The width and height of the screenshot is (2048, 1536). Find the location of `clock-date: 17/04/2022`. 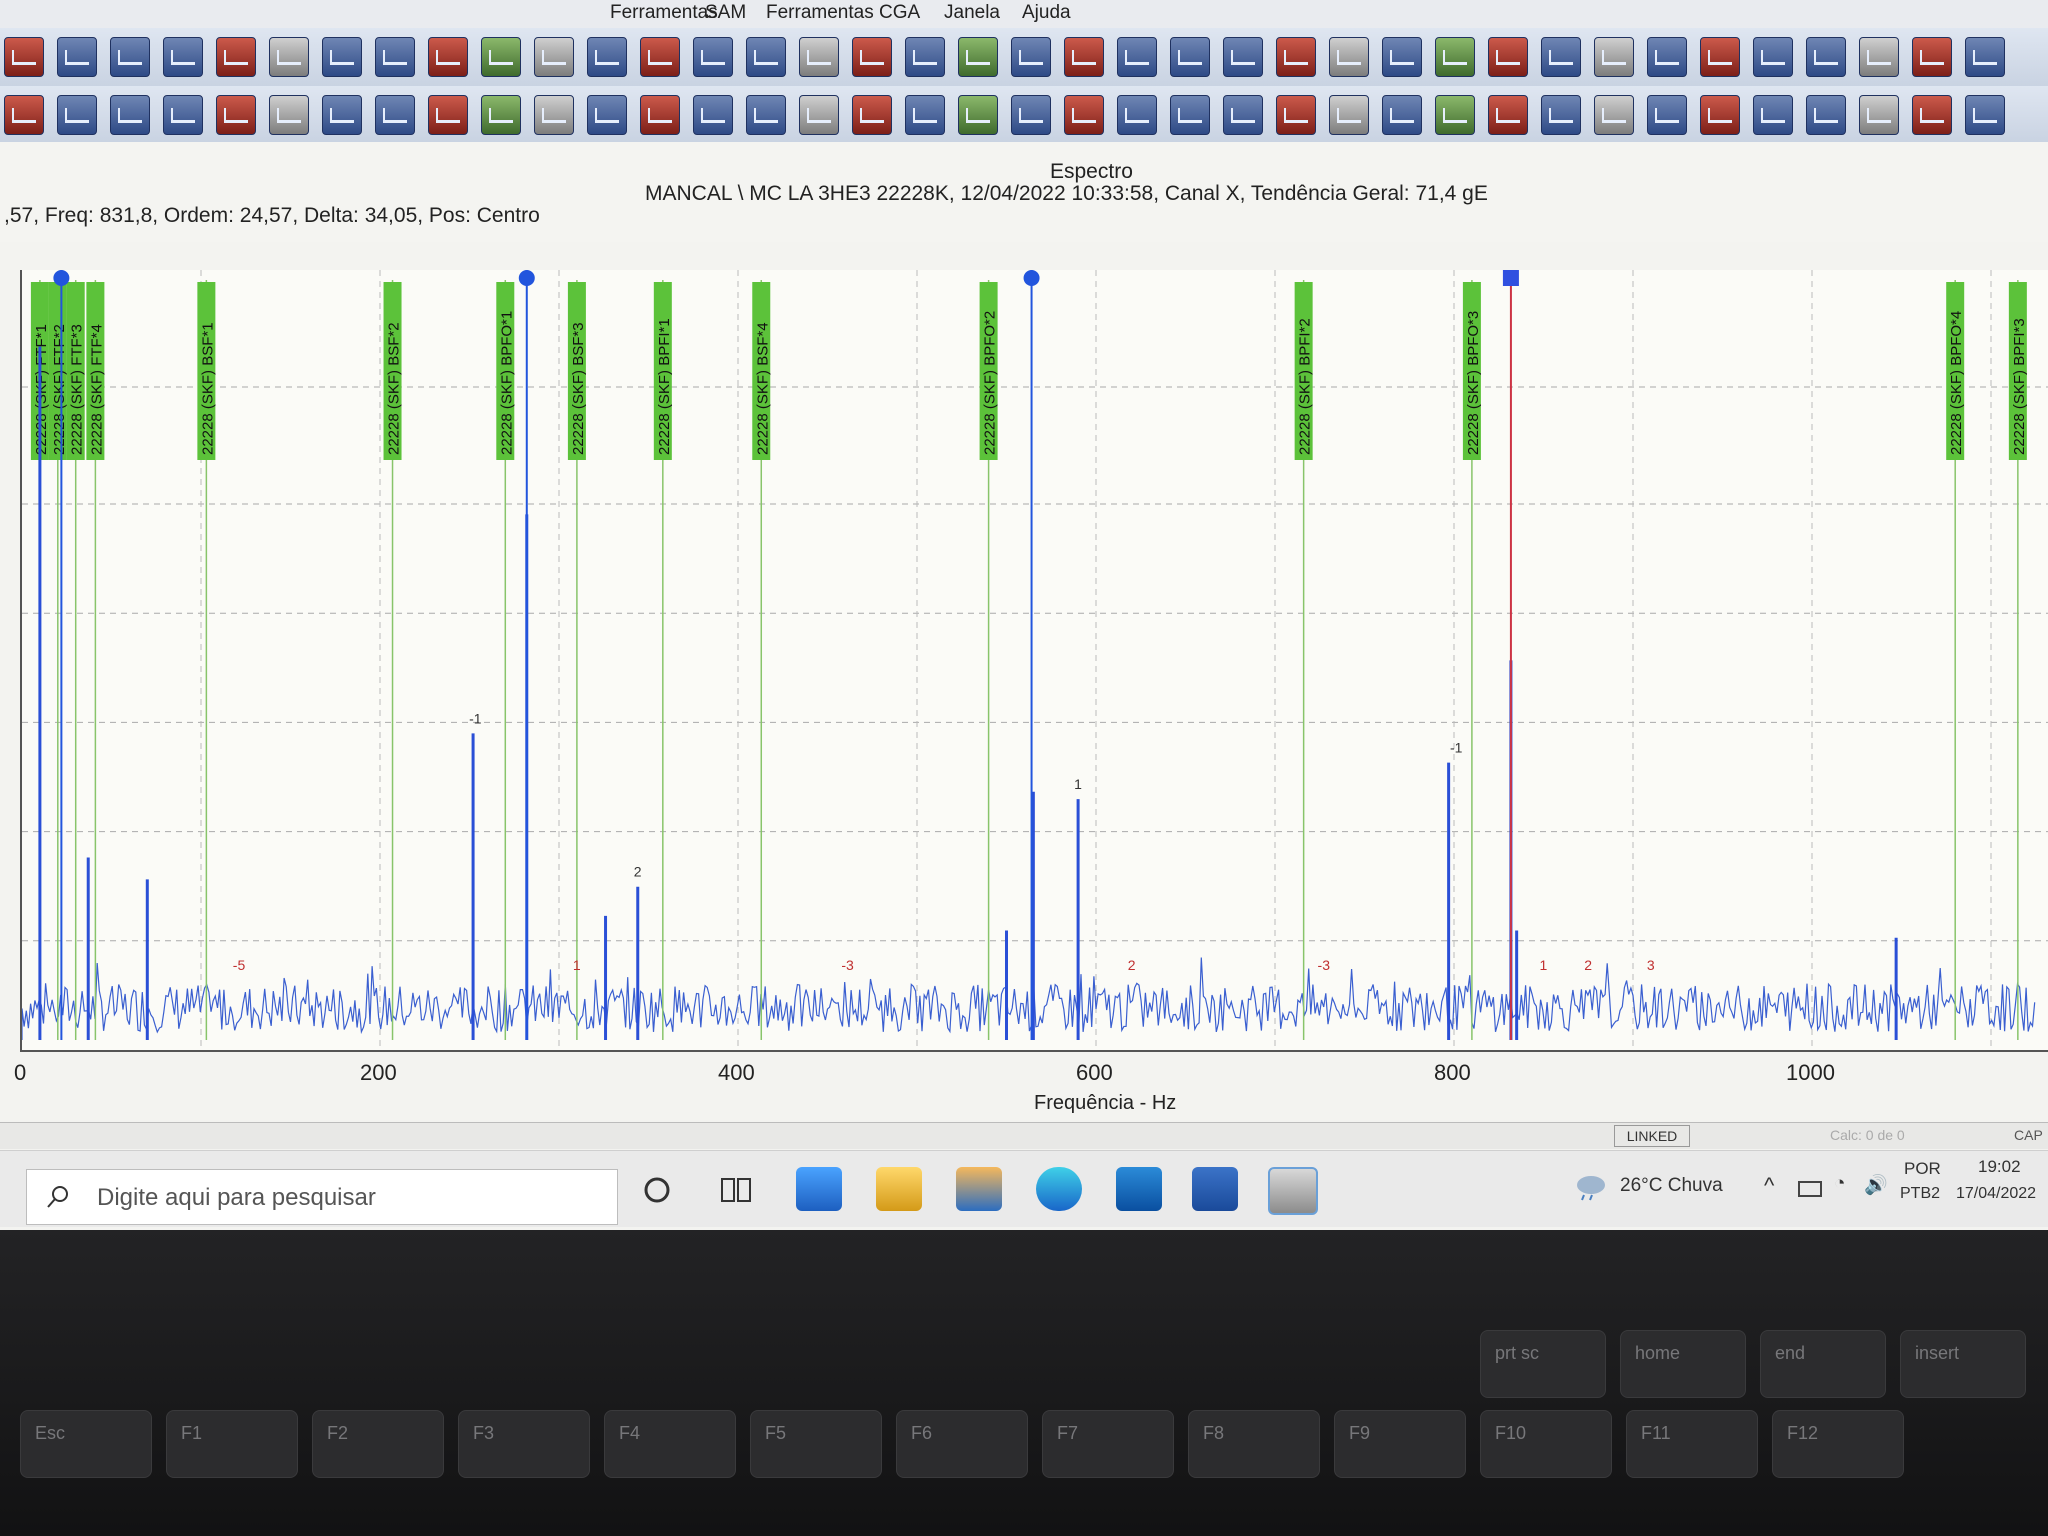

clock-date: 17/04/2022 is located at coordinates (1996, 1194).